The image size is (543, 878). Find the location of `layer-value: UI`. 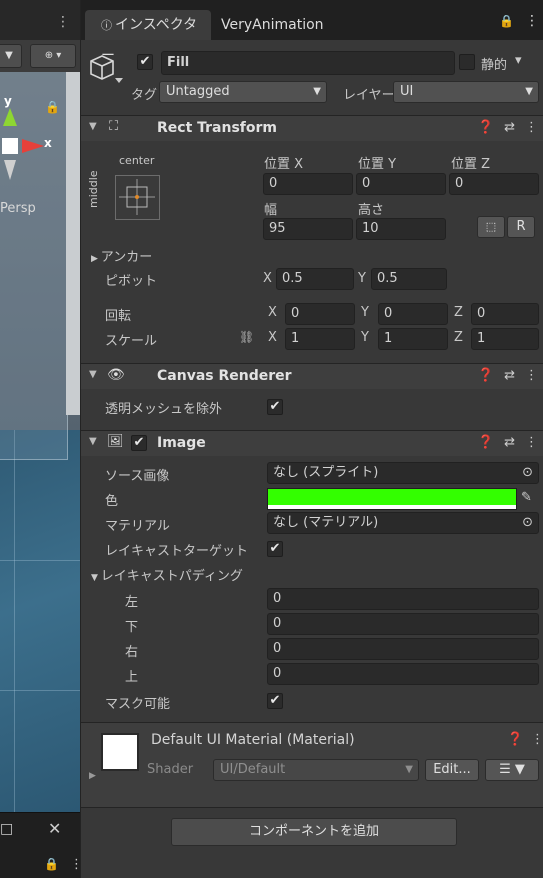

layer-value: UI is located at coordinates (407, 91).